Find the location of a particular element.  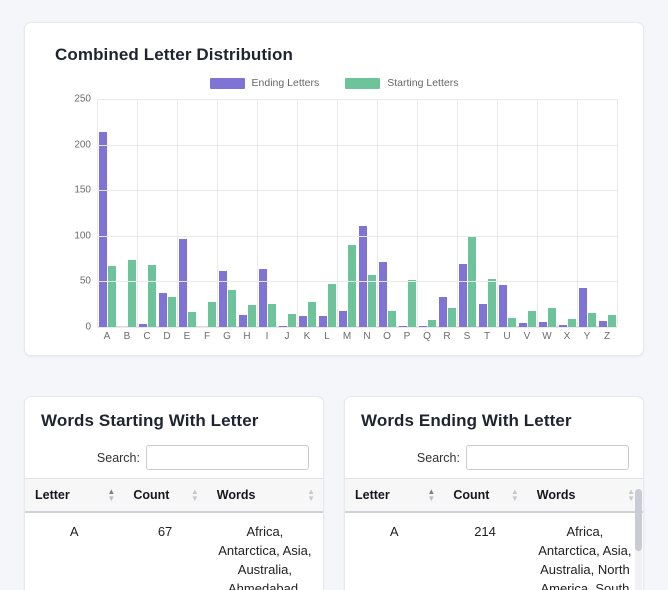

chart-x-tick: D is located at coordinates (167, 336).